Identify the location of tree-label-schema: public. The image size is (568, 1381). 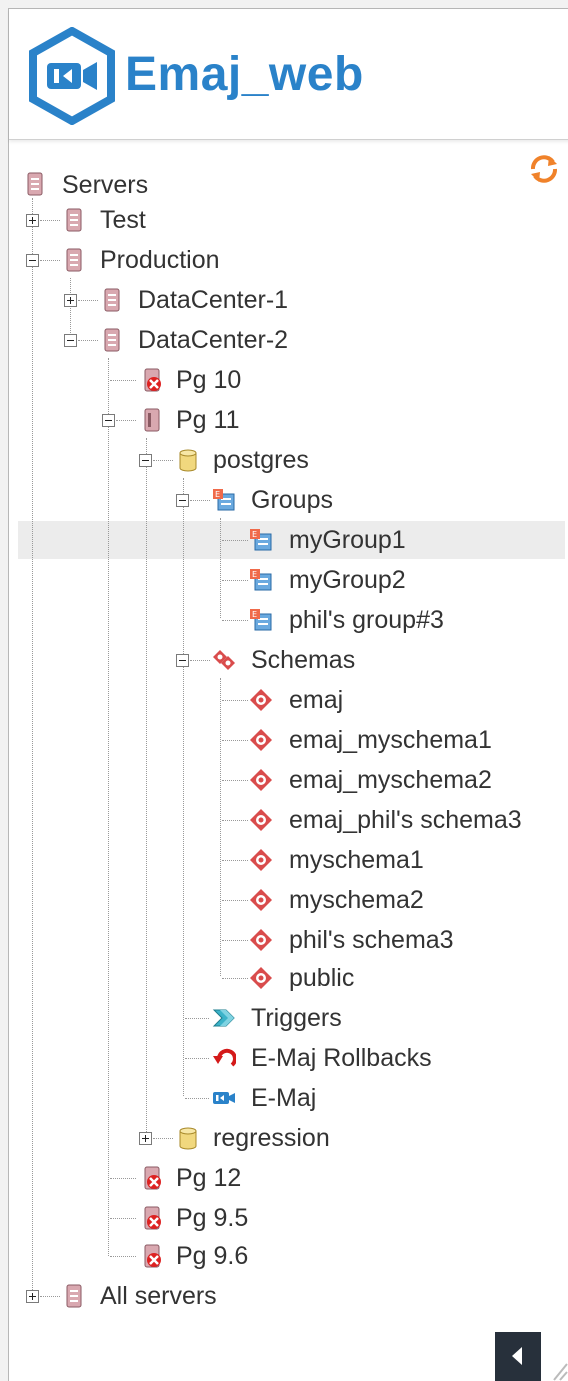
(321, 978).